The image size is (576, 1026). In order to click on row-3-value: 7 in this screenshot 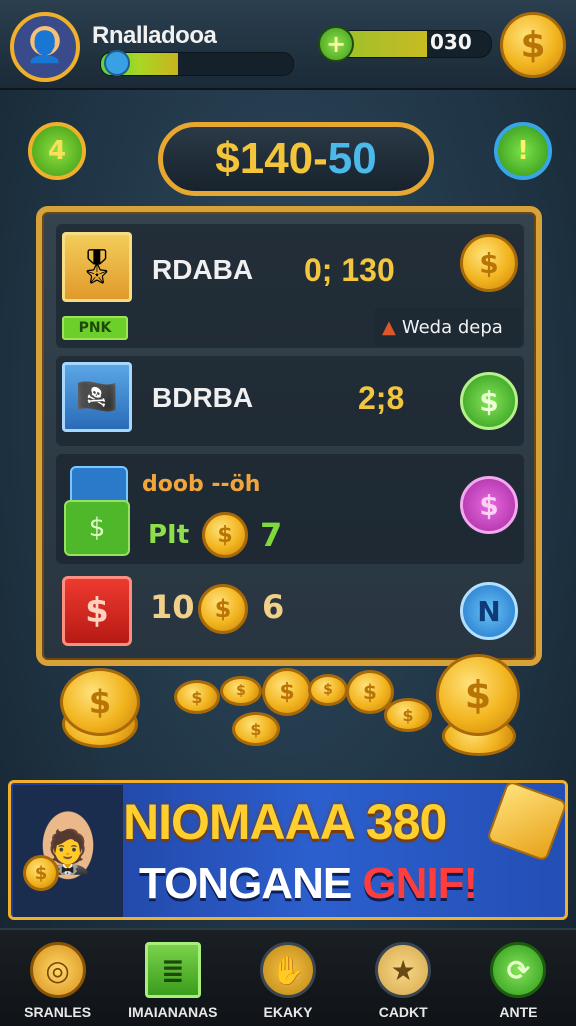, I will do `click(271, 535)`.